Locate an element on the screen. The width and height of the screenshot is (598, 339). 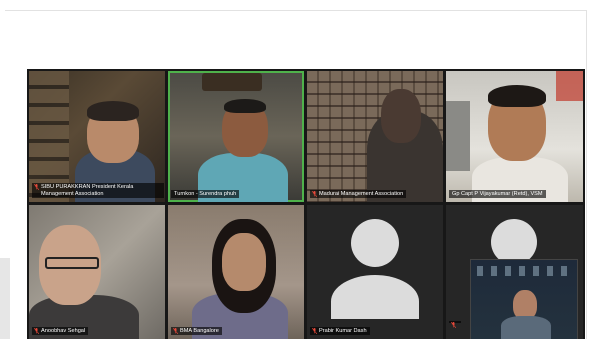
participant-name-label is located at coordinates (455, 324).